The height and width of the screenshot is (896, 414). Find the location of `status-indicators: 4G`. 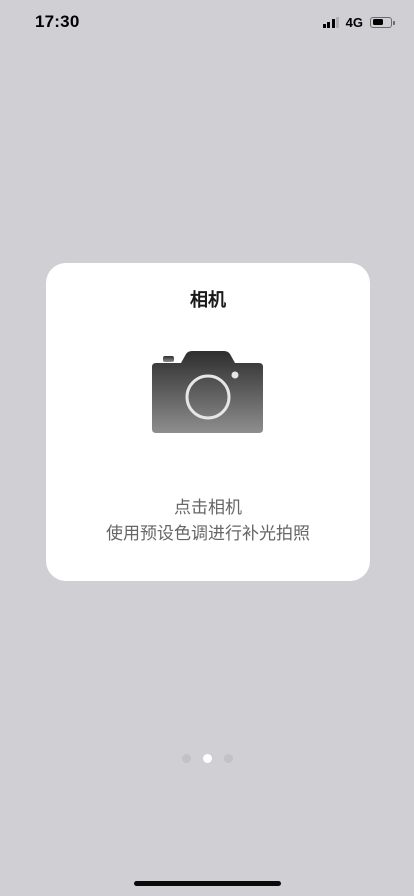

status-indicators: 4G is located at coordinates (358, 22).